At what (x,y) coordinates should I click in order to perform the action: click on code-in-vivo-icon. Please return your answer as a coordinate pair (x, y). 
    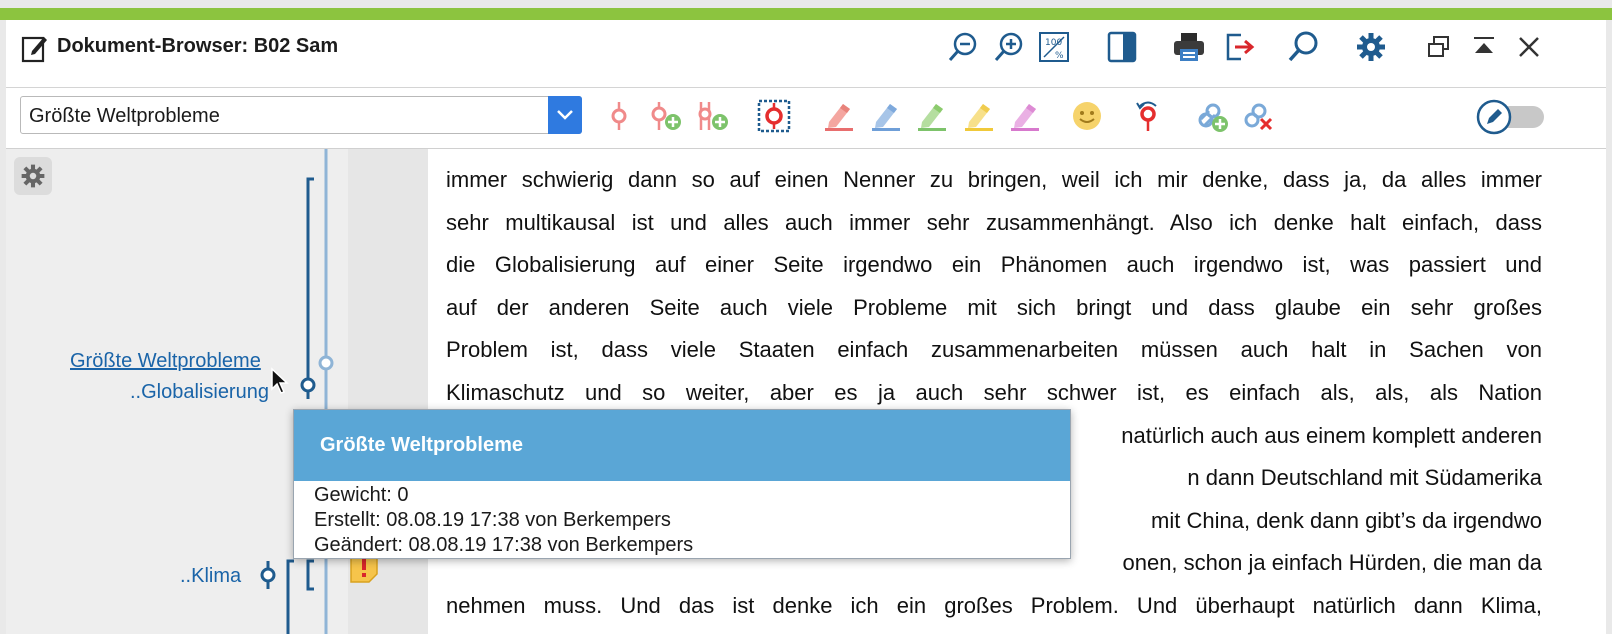
    Looking at the image, I should click on (712, 116).